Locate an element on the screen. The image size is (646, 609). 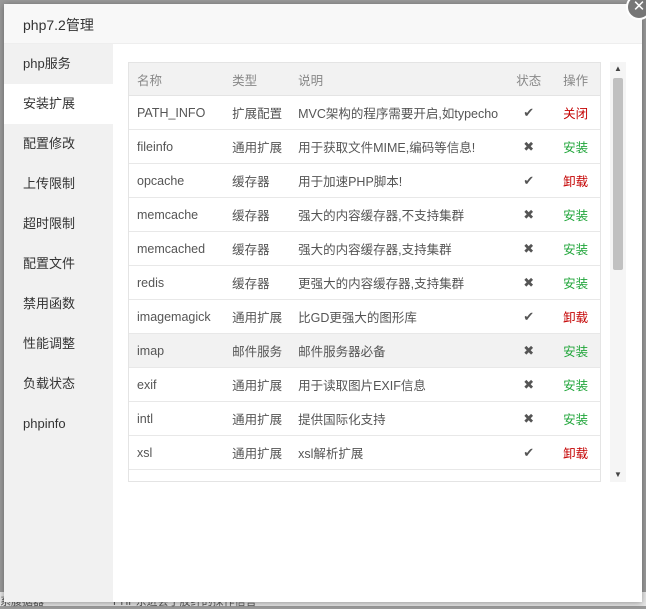
action-link: 关闭 is located at coordinates (575, 112).